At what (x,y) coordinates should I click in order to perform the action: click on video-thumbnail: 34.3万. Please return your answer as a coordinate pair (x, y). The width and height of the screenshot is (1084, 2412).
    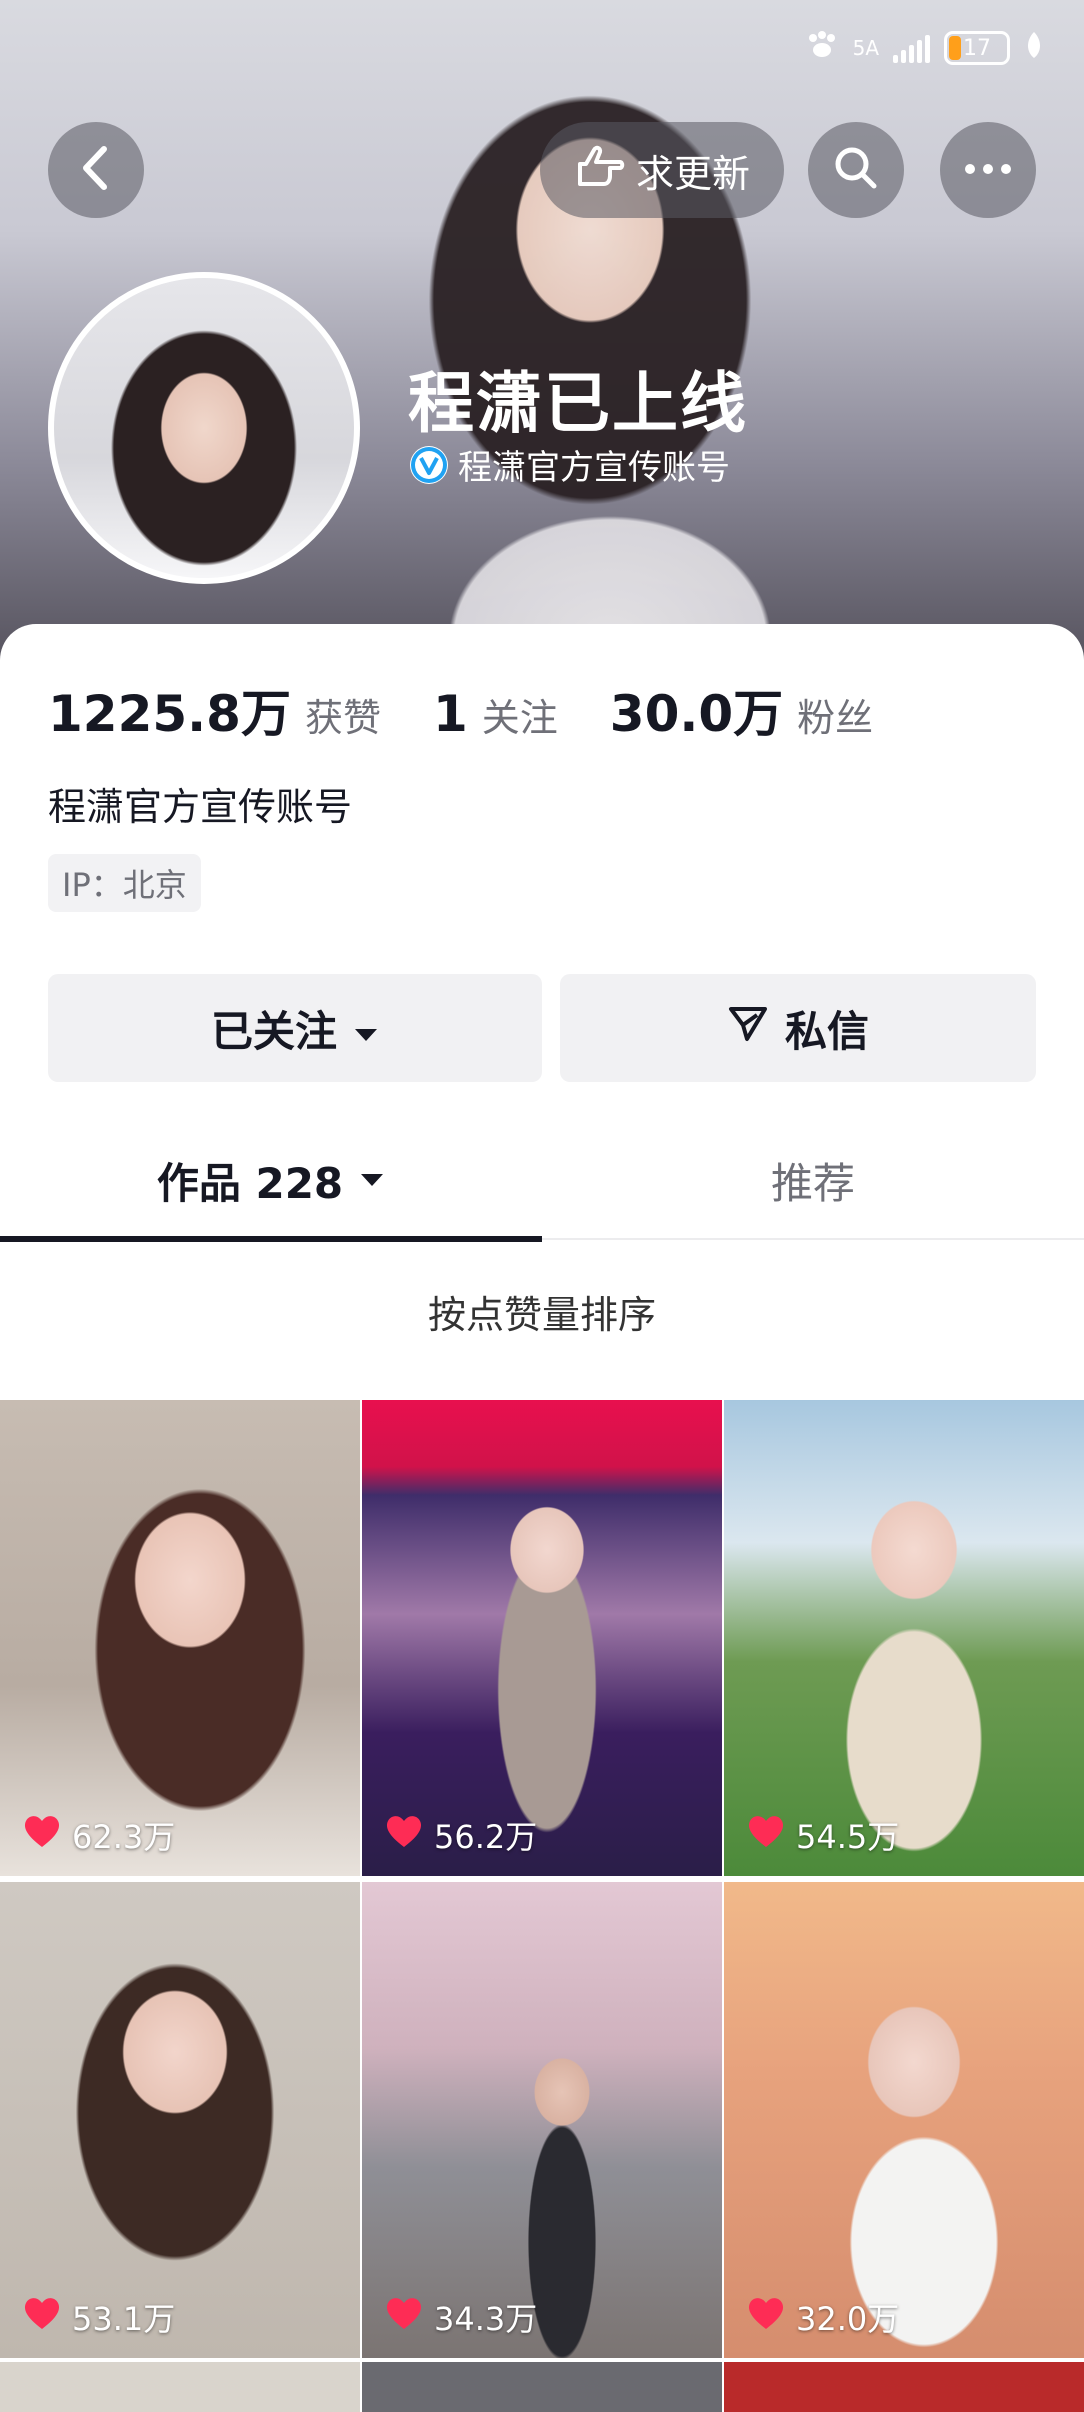
    Looking at the image, I should click on (542, 2120).